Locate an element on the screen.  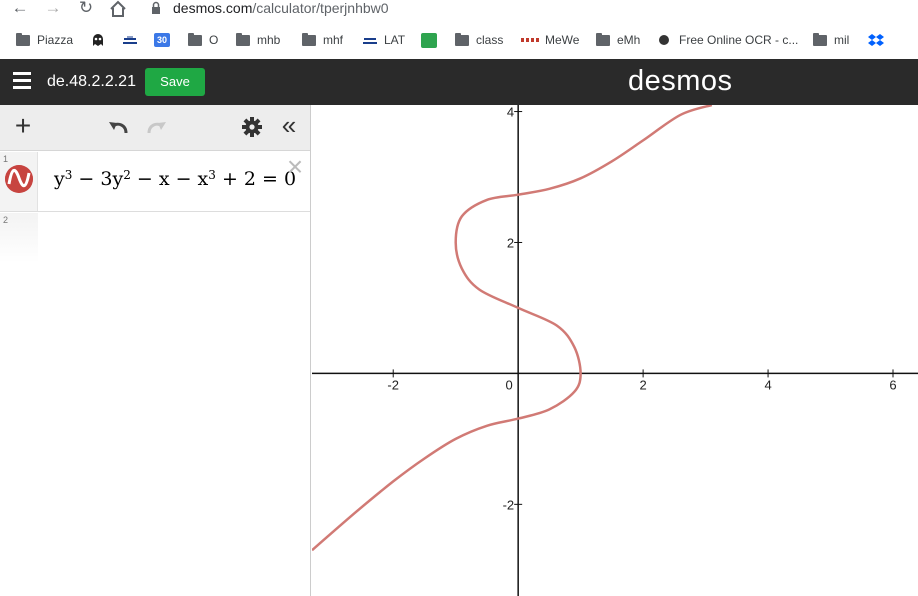
expression-row-empty: 2 is located at coordinates (155, 238).